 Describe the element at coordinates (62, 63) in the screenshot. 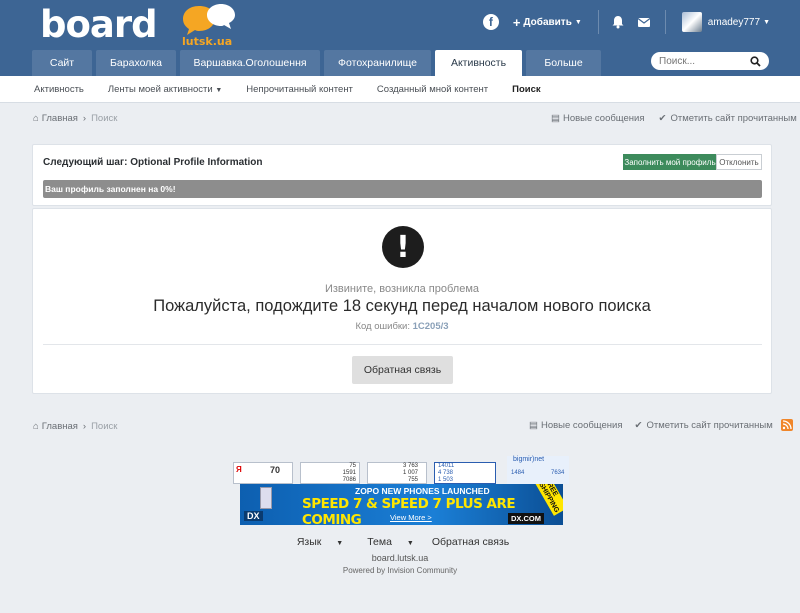

I see `tab-site: Сайт` at that location.